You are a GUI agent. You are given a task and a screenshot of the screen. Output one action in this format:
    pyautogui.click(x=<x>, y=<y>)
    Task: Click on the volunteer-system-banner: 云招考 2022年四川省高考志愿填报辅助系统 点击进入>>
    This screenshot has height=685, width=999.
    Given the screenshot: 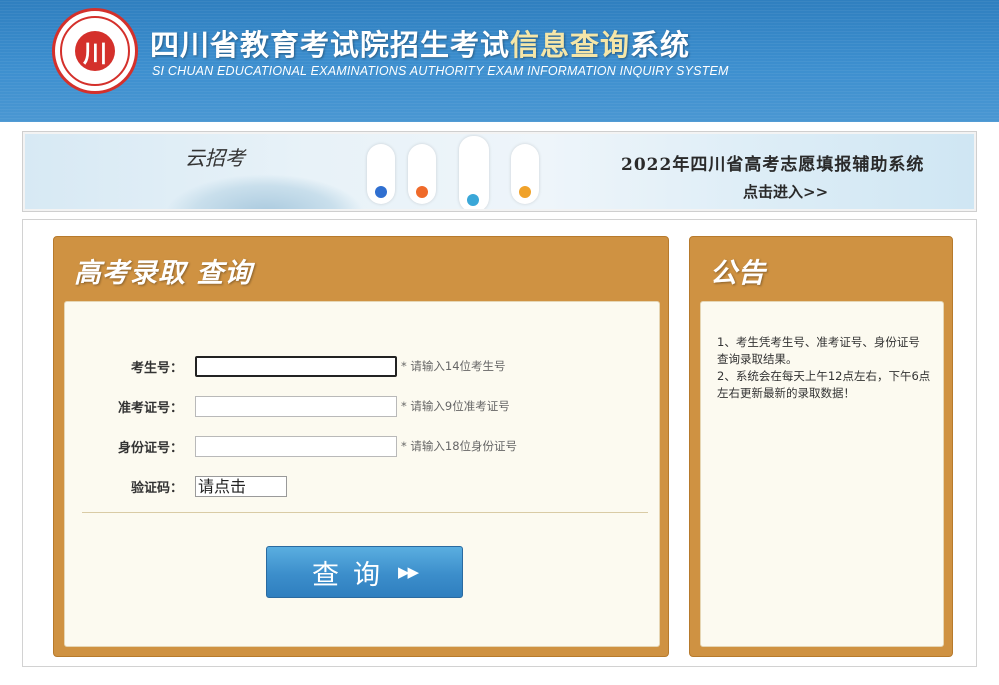 What is the action you would take?
    pyautogui.click(x=499, y=171)
    